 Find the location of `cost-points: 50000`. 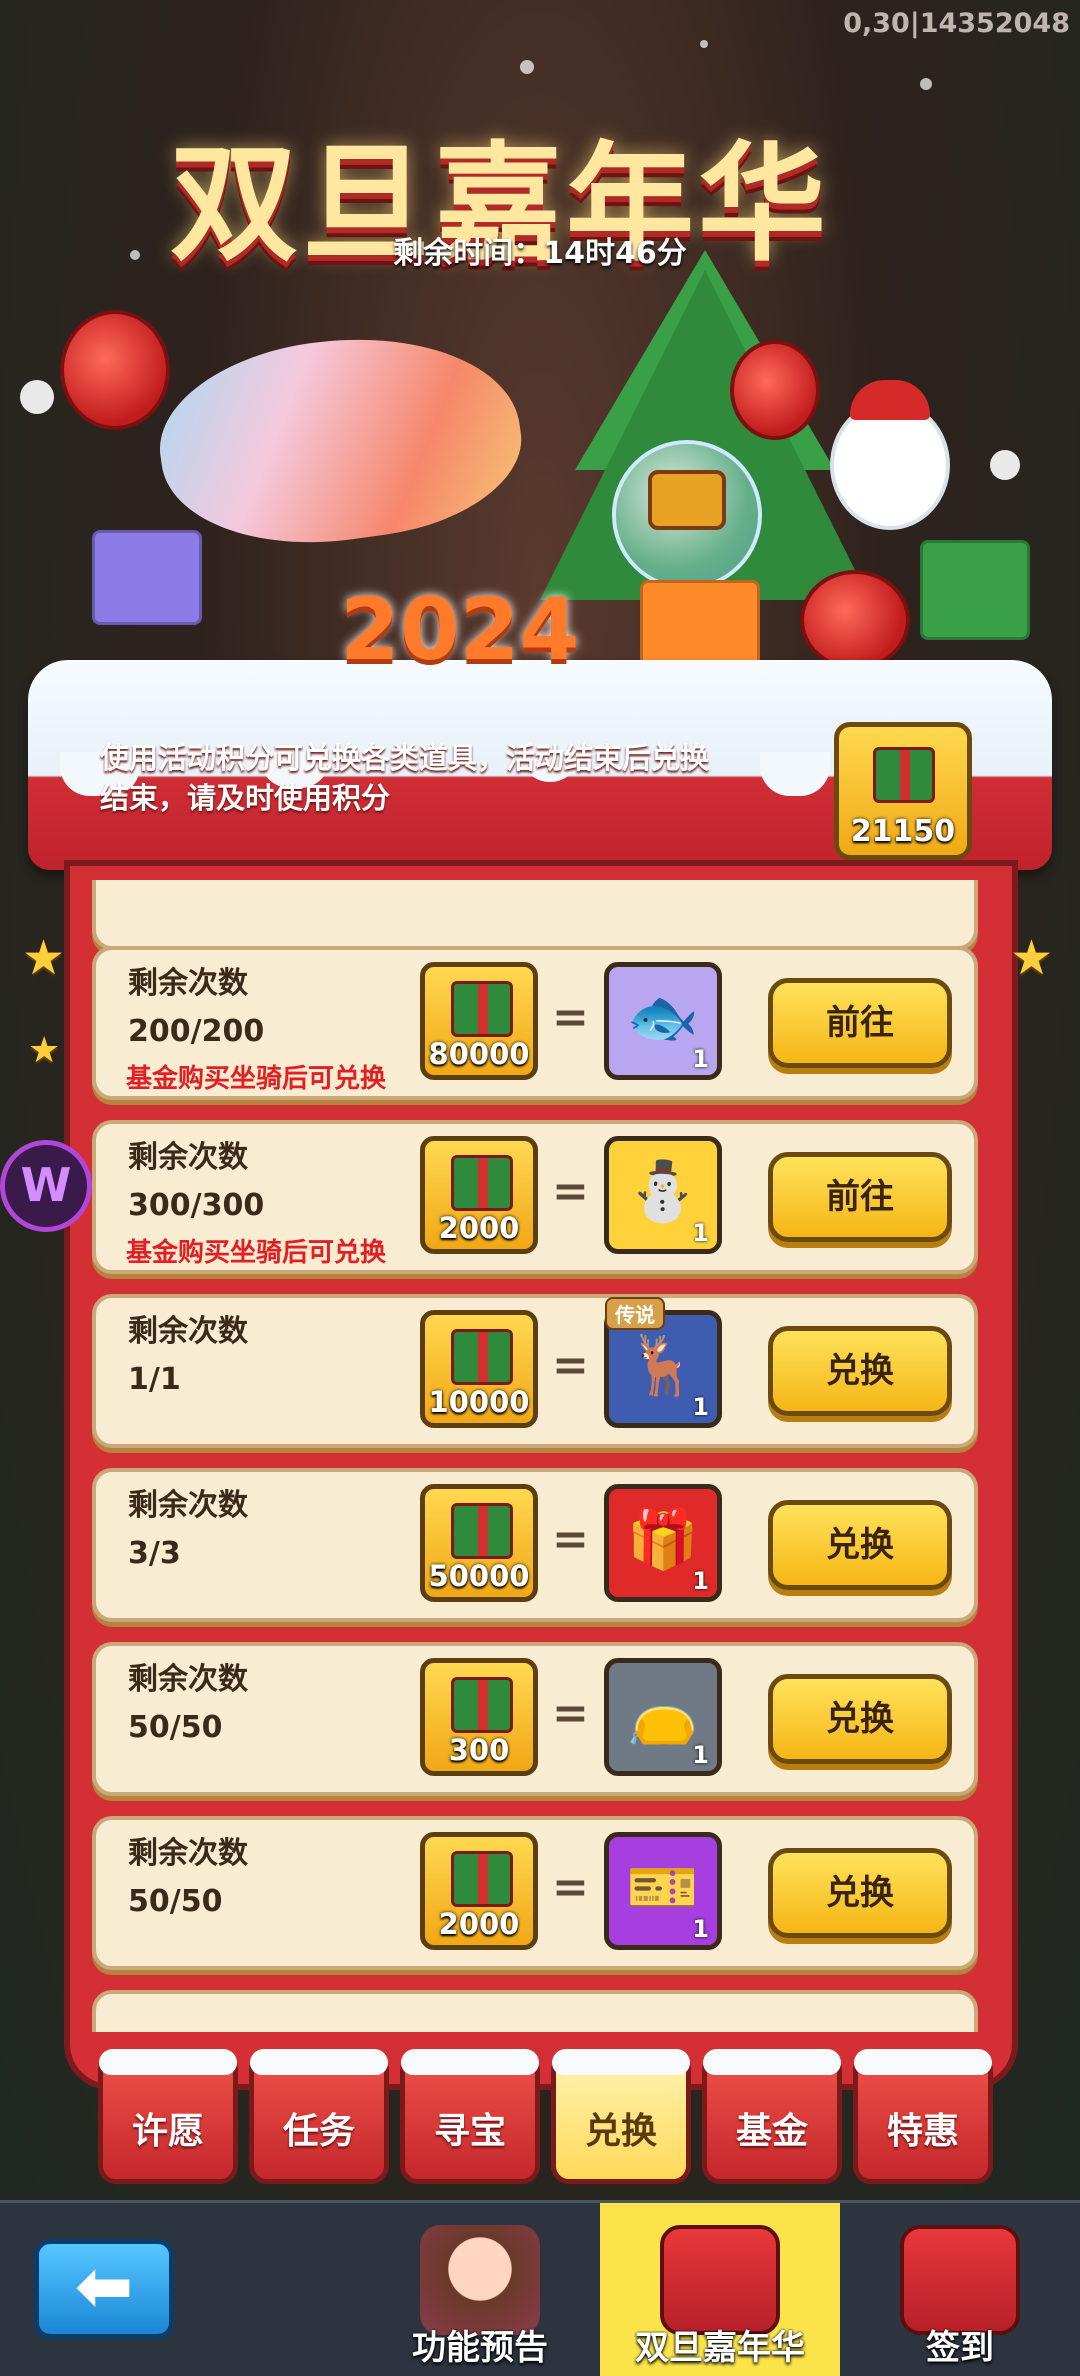

cost-points: 50000 is located at coordinates (479, 1543).